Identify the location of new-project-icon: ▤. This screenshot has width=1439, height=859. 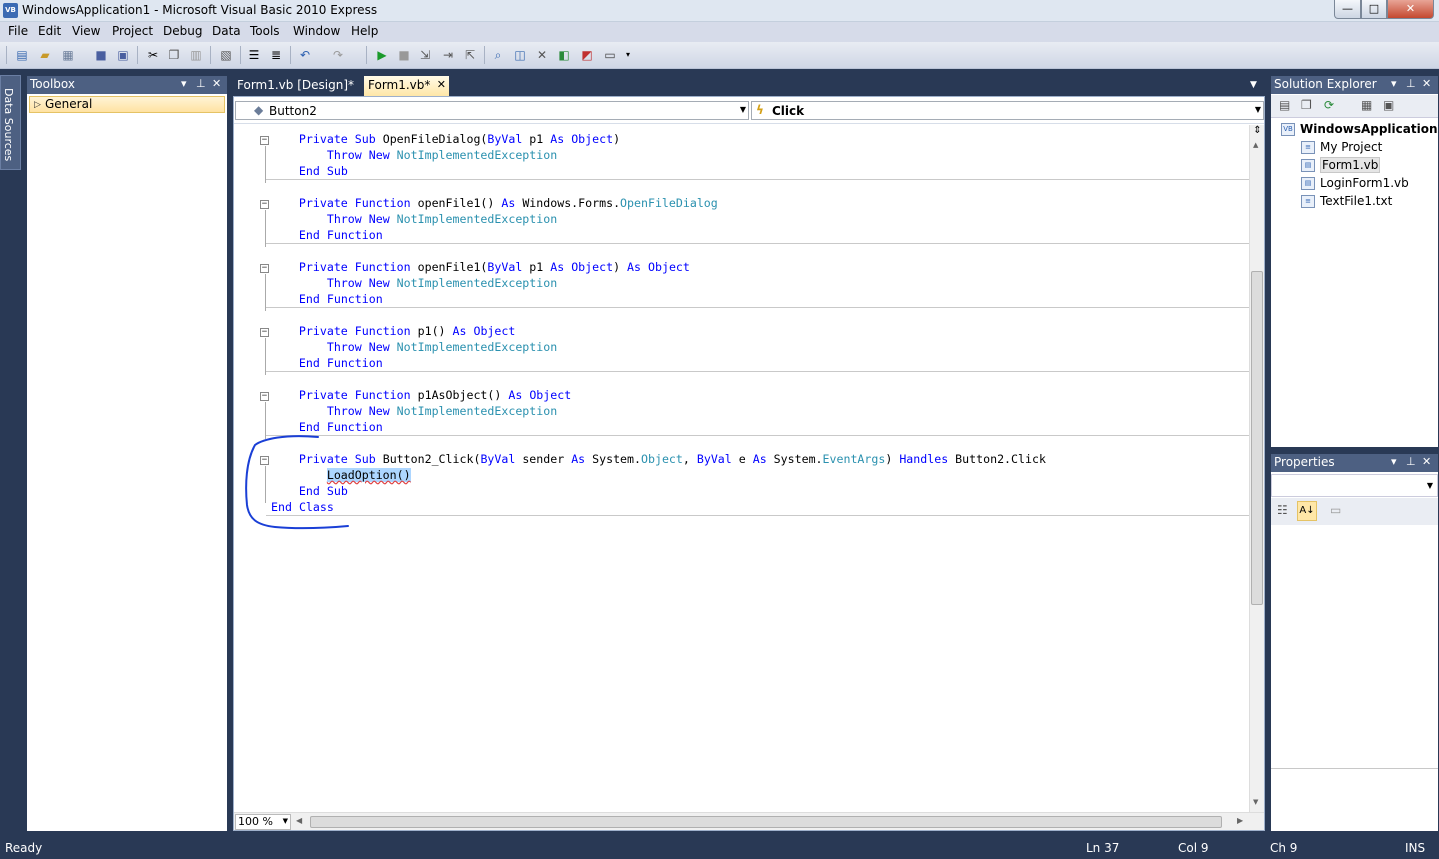
(22, 55).